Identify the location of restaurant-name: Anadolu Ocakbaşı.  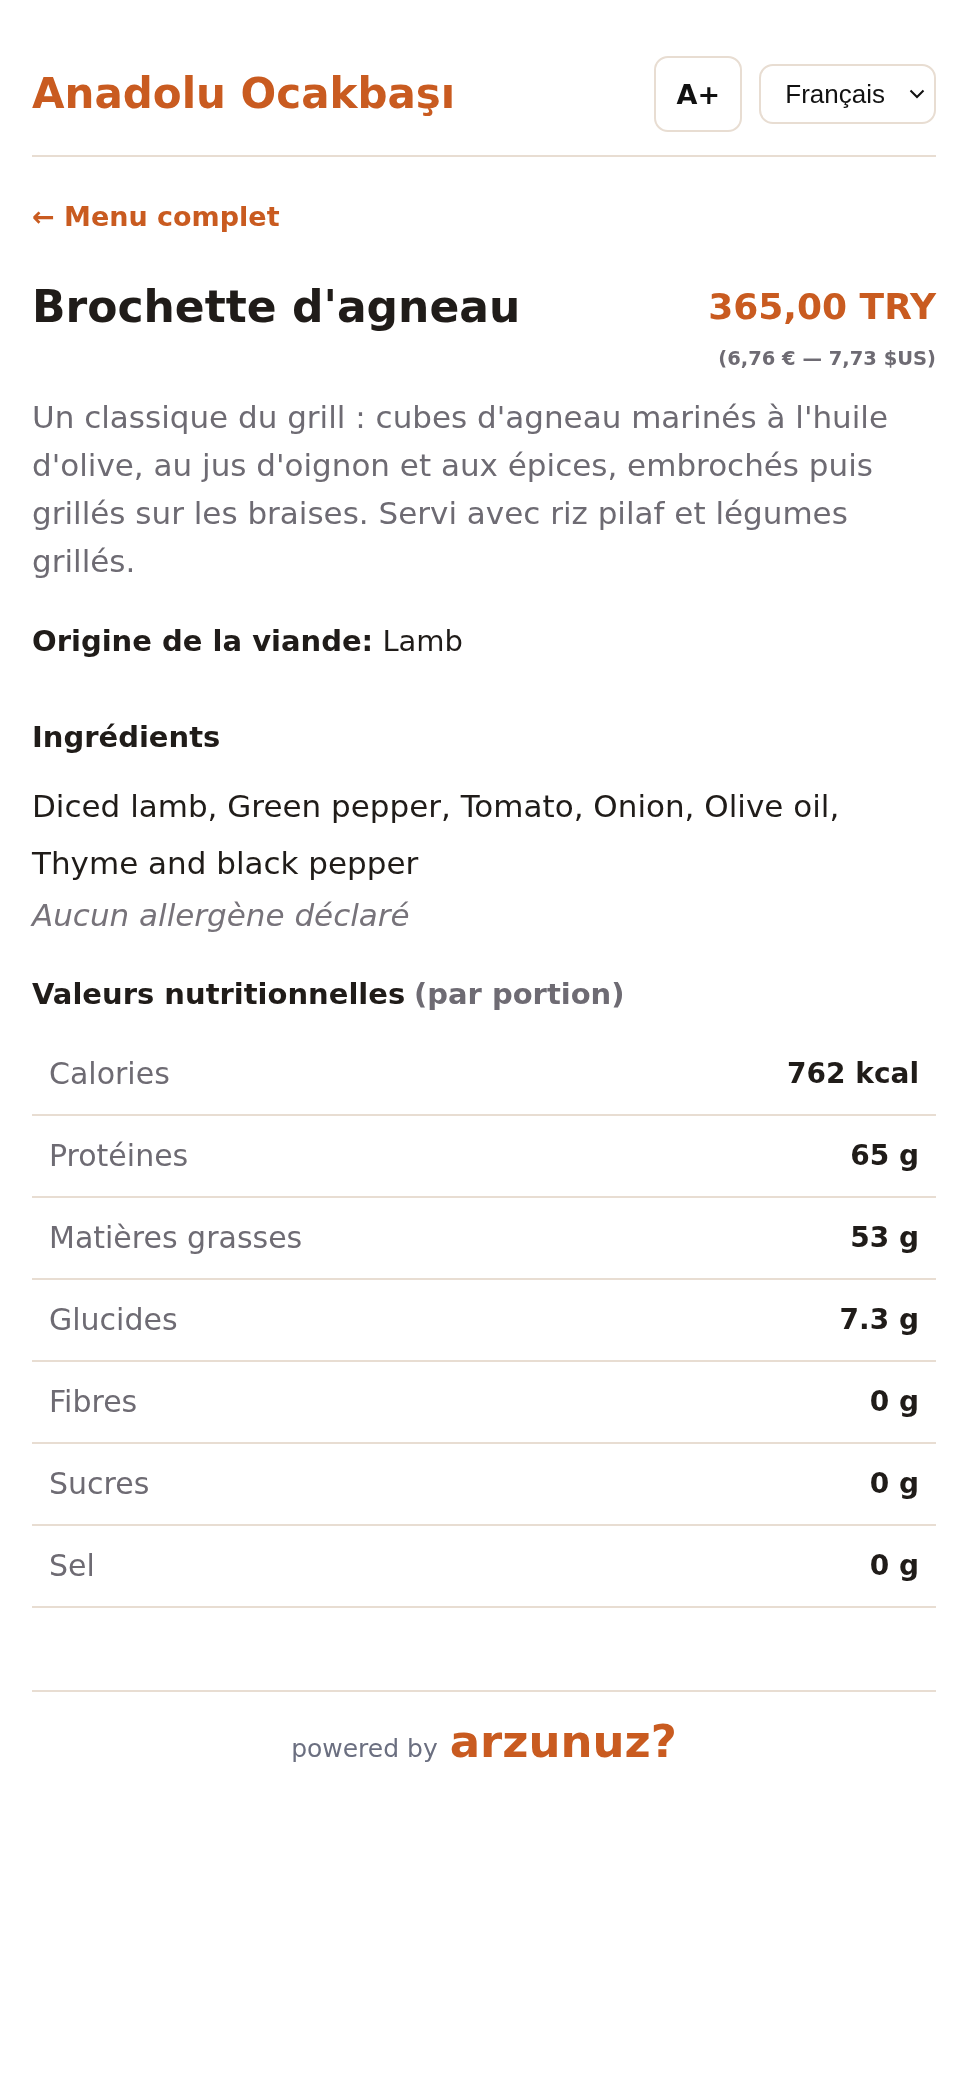
(244, 94).